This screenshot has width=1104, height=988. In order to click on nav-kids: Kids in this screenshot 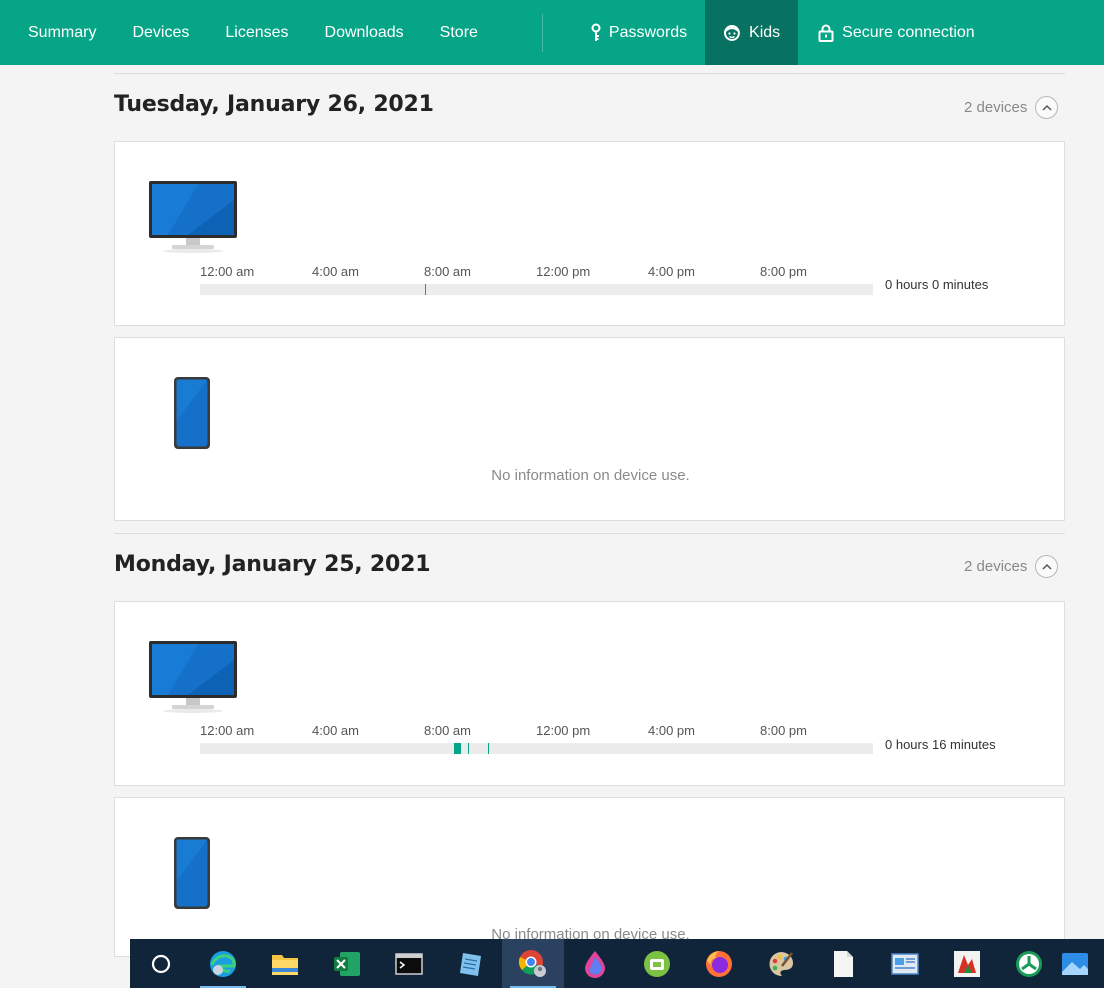, I will do `click(752, 32)`.